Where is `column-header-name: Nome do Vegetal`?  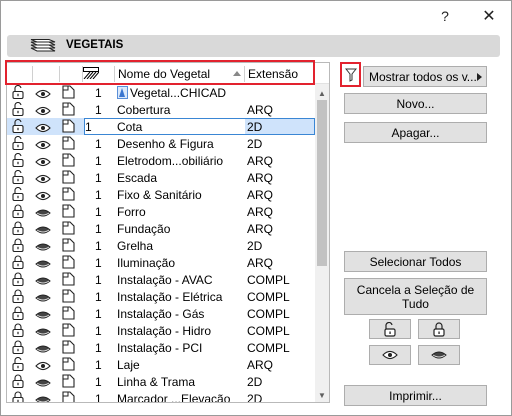 column-header-name: Nome do Vegetal is located at coordinates (164, 74).